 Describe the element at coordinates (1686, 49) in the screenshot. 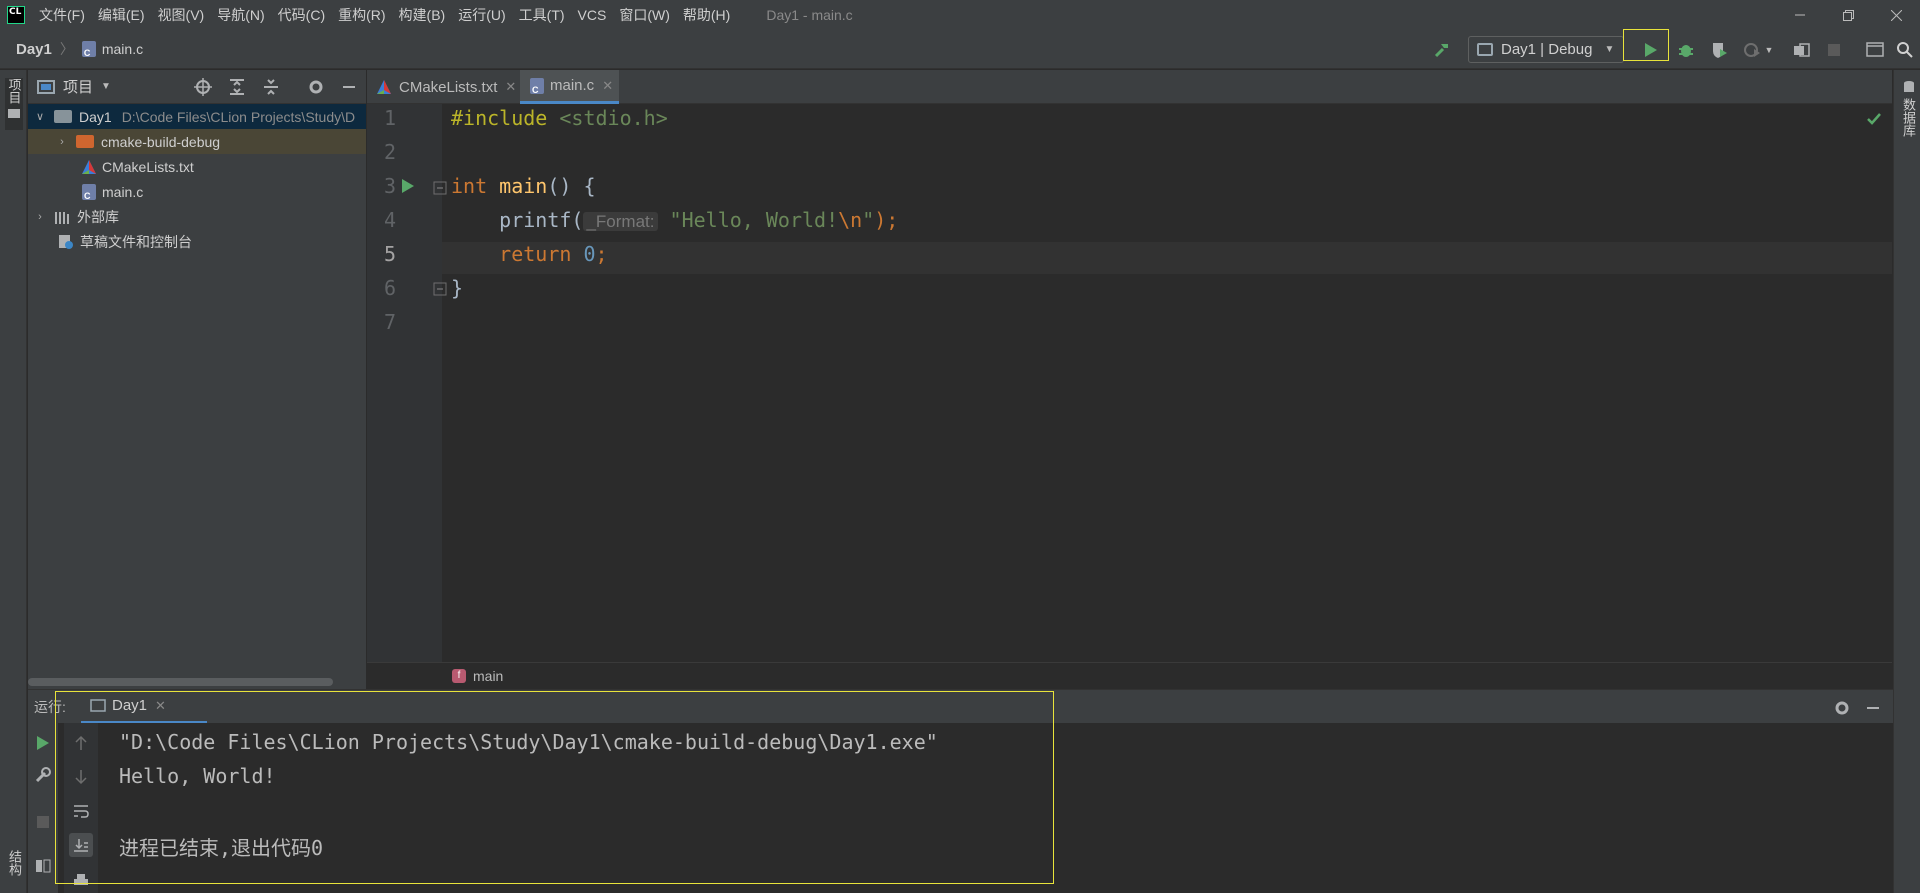

I see `debug-bug-icon` at that location.